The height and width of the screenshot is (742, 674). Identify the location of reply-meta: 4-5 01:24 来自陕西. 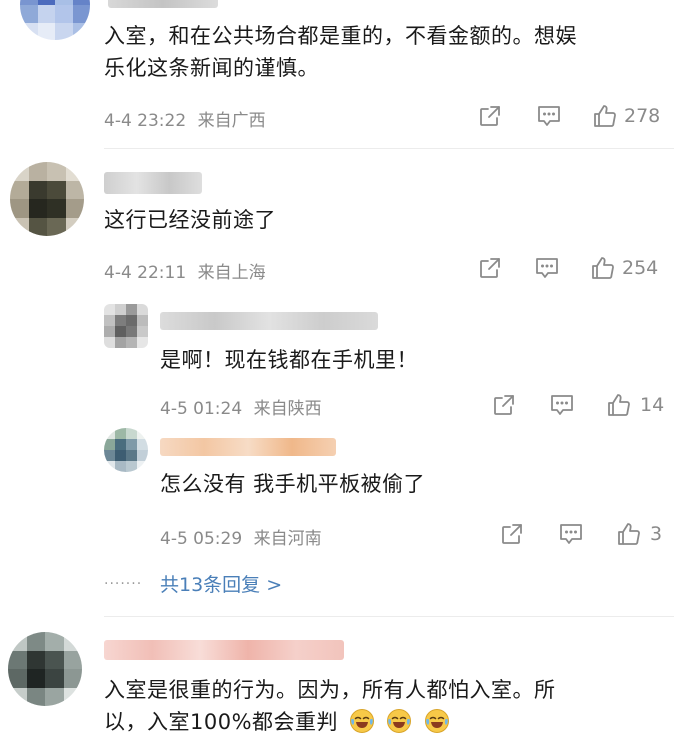
(241, 406).